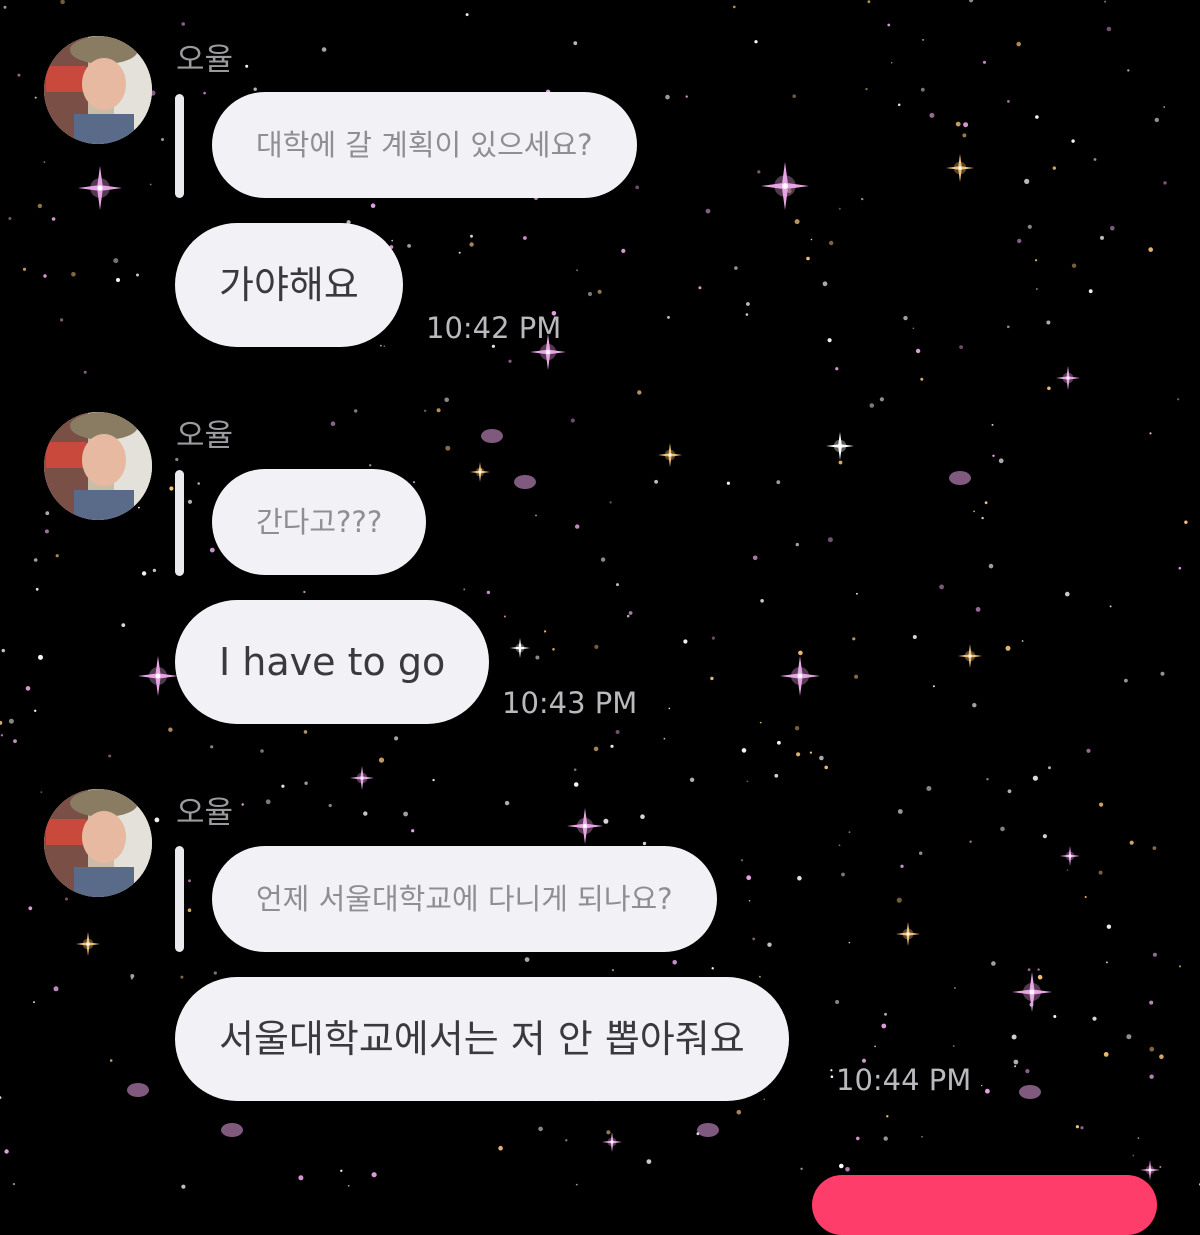 The width and height of the screenshot is (1200, 1235). I want to click on outgoing-message-bubble, so click(984, 1205).